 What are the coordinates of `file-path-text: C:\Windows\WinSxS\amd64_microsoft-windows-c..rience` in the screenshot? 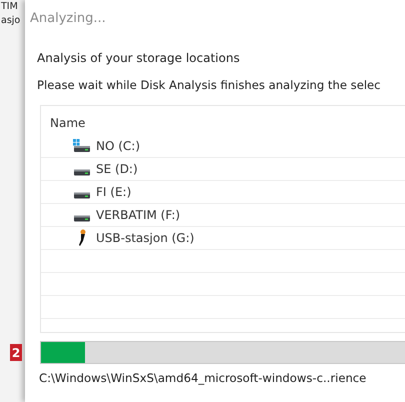 It's located at (203, 379).